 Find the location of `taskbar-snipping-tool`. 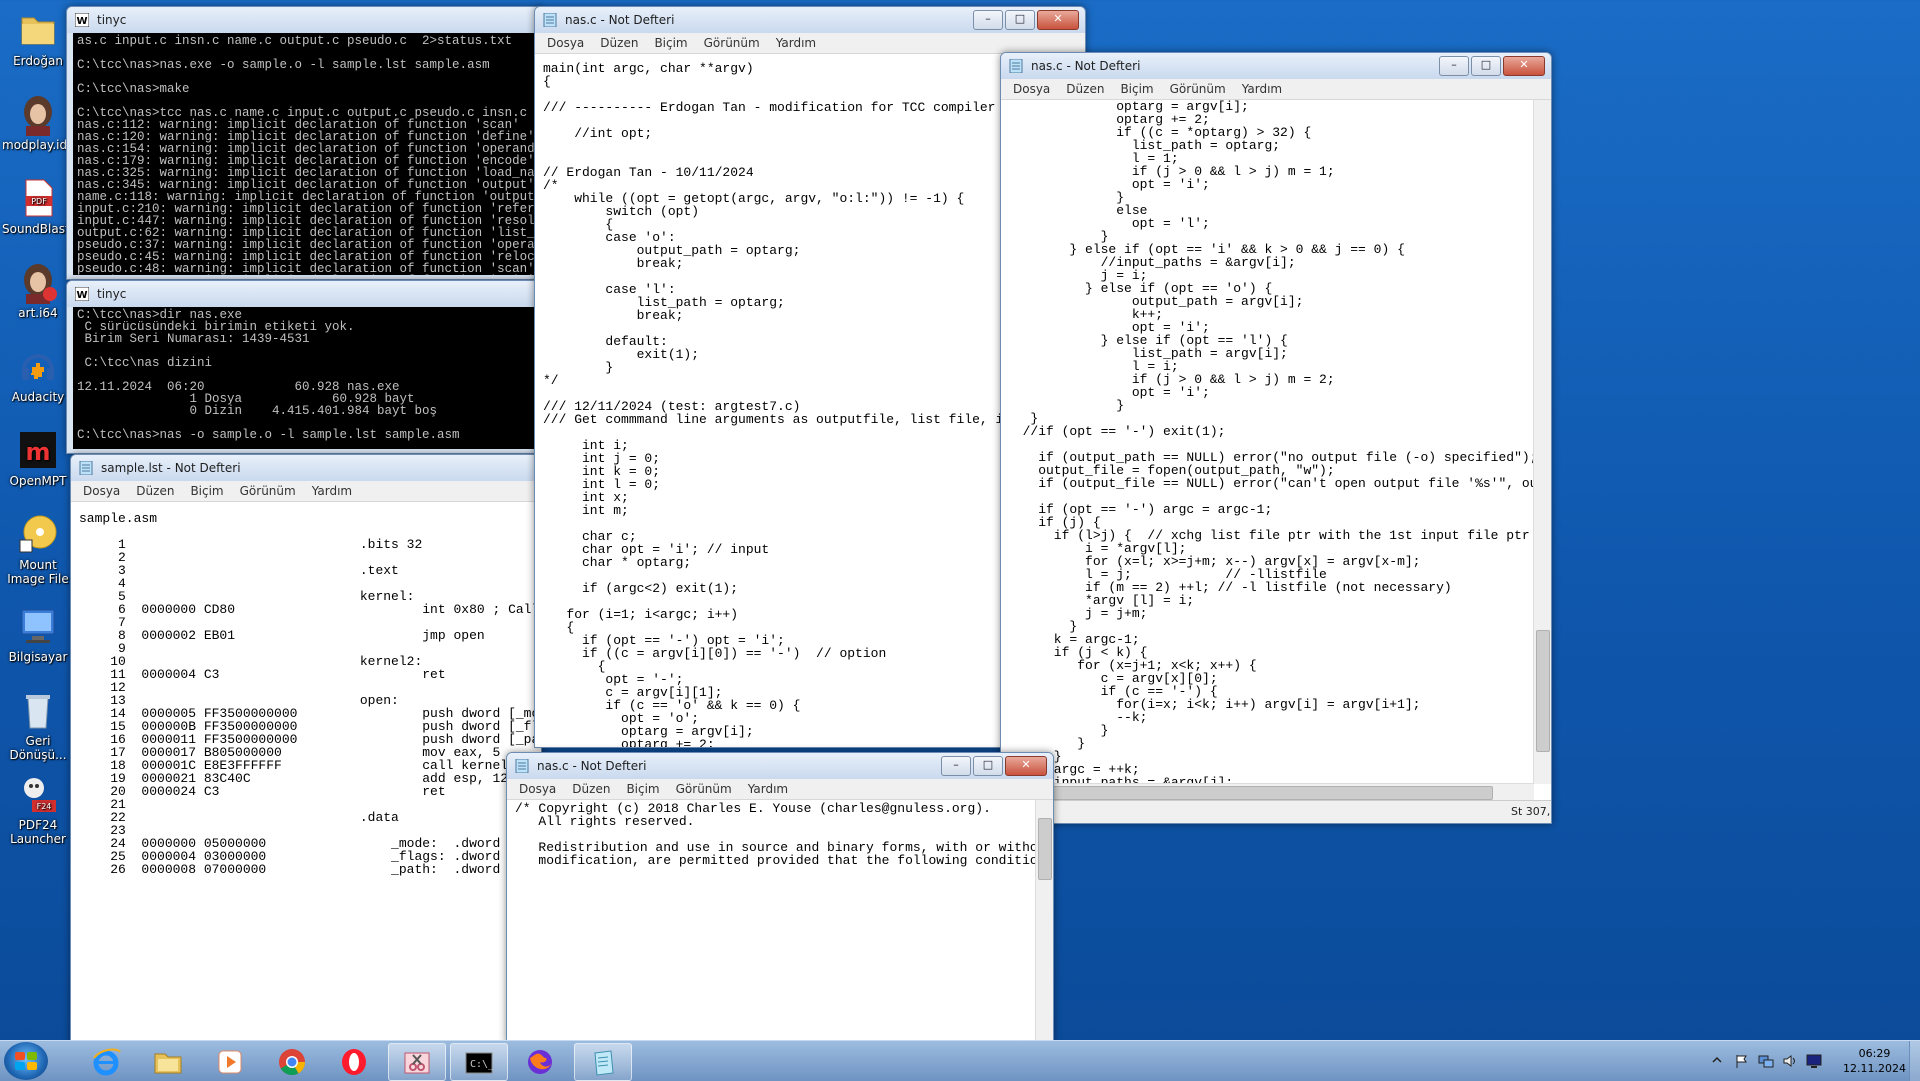

taskbar-snipping-tool is located at coordinates (417, 1062).